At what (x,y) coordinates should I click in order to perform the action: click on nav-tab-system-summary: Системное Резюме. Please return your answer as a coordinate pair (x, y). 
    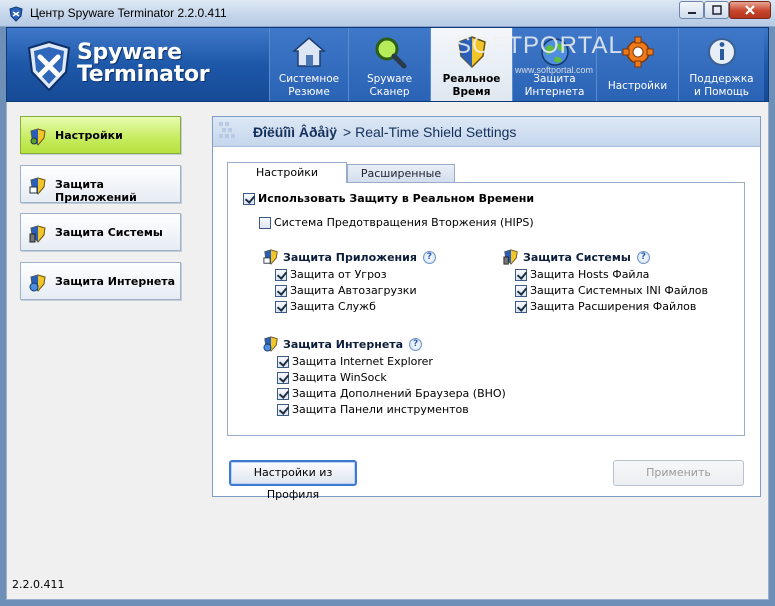
    Looking at the image, I should click on (308, 64).